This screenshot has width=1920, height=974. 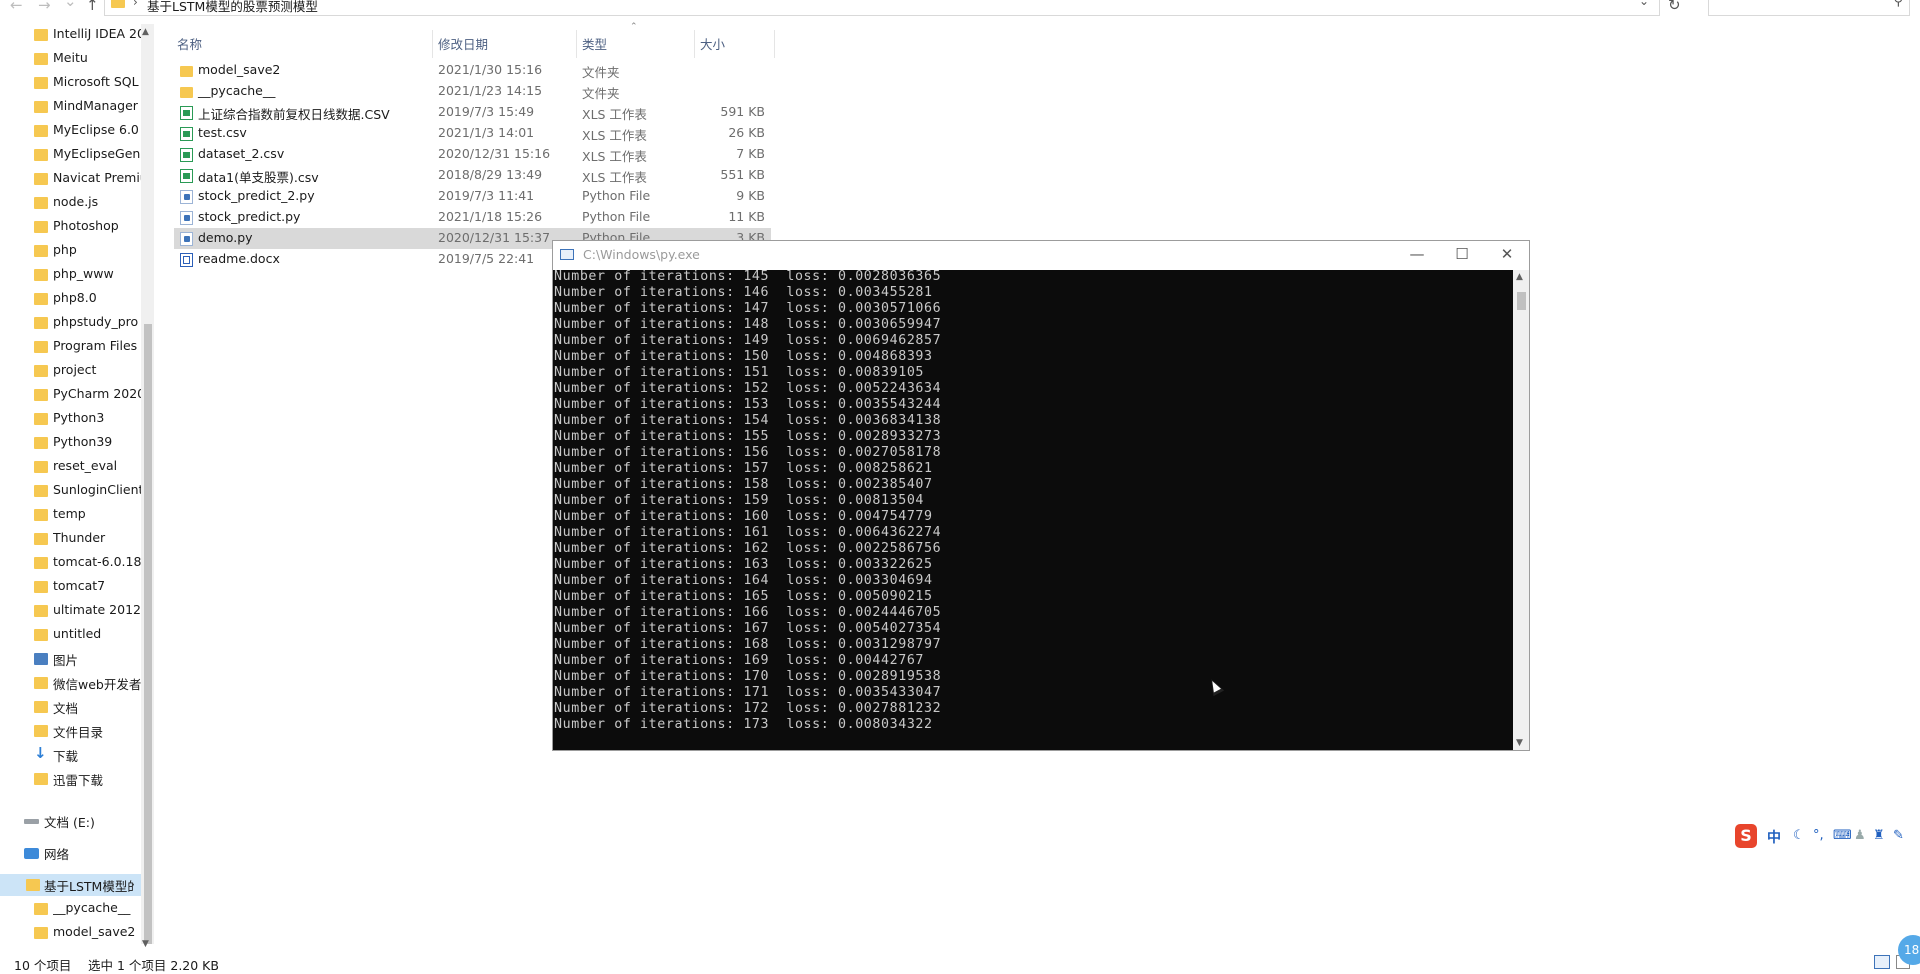 What do you see at coordinates (1774, 837) in the screenshot?
I see `input-mode-toggle: 中` at bounding box center [1774, 837].